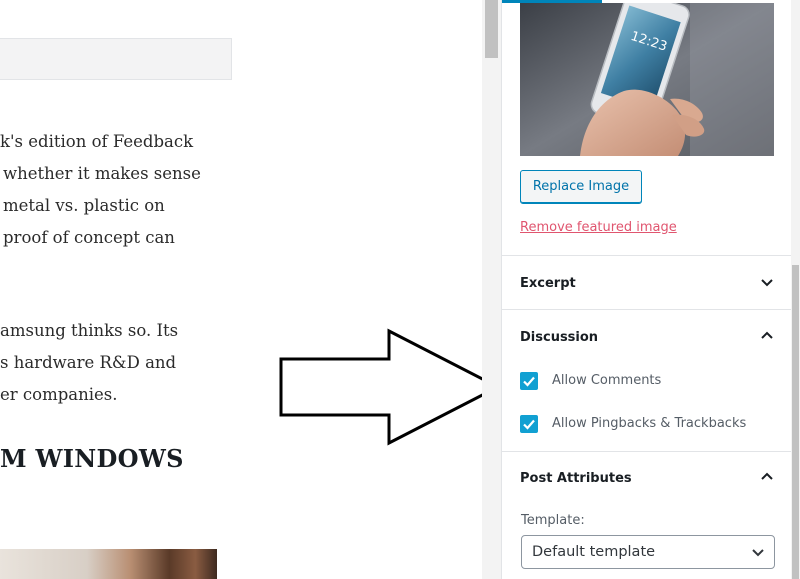 This screenshot has width=800, height=579. What do you see at coordinates (102, 173) in the screenshot?
I see `paragraph-line: whether it makes sense` at bounding box center [102, 173].